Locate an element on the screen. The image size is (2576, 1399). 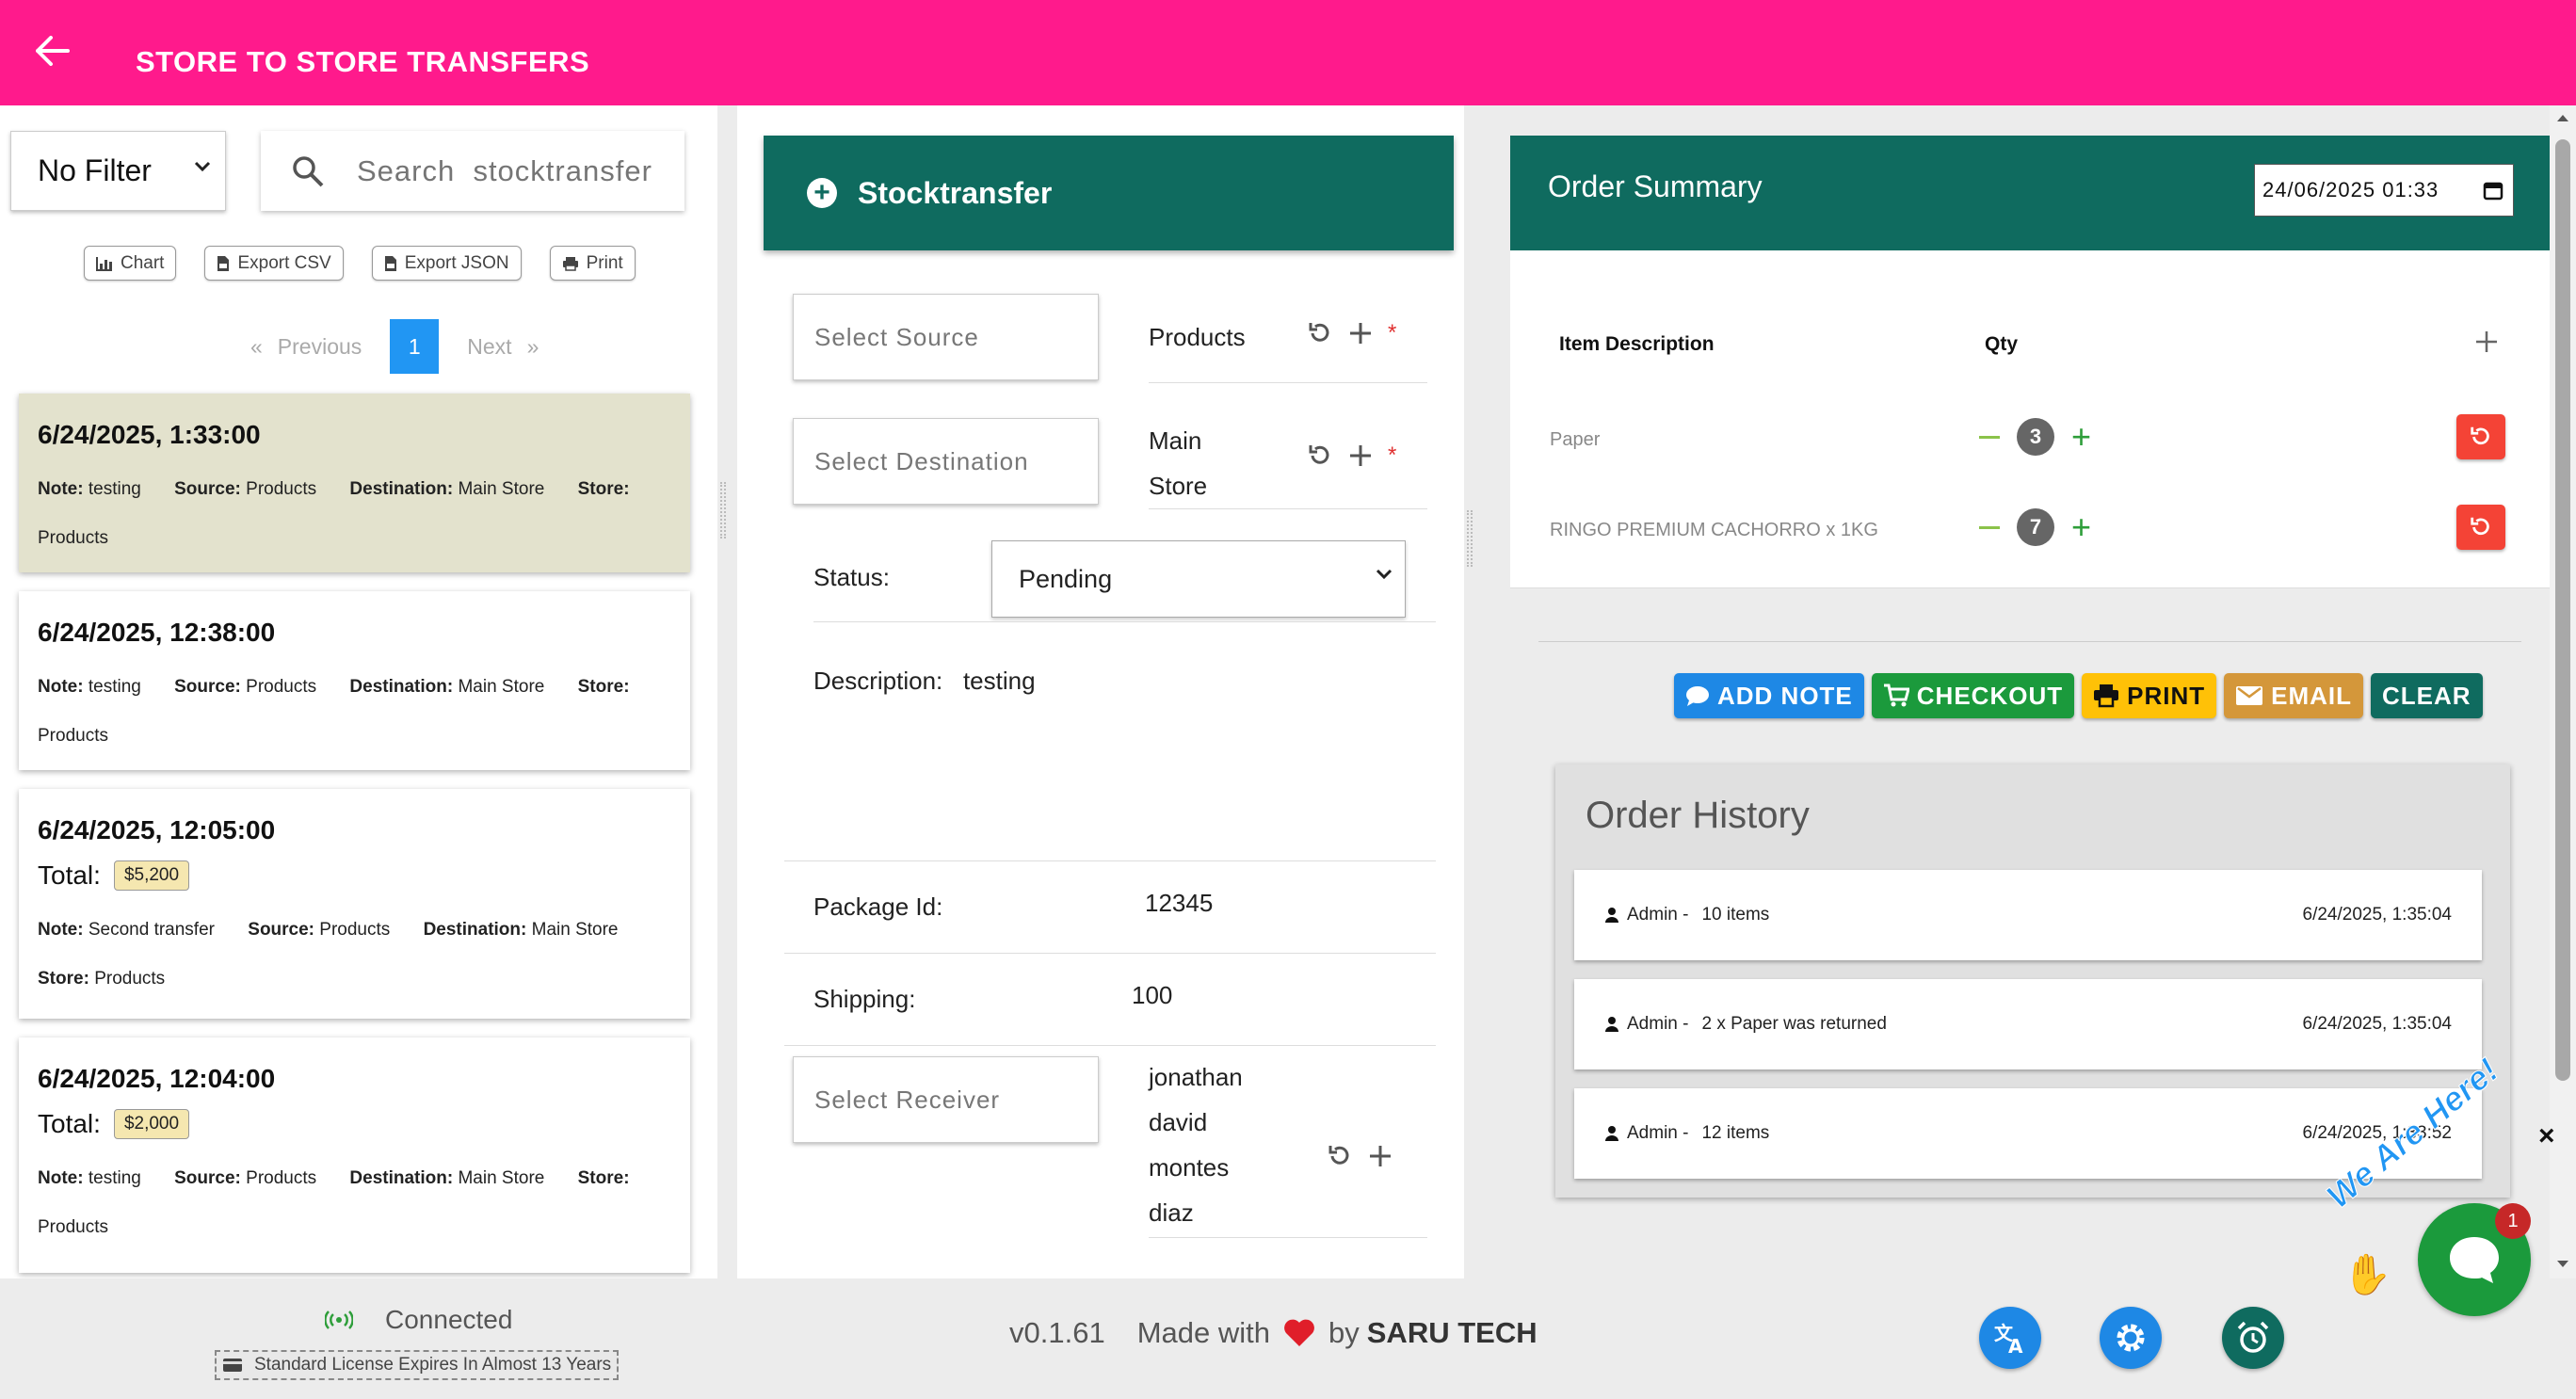
status-select: Pending is located at coordinates (1198, 579).